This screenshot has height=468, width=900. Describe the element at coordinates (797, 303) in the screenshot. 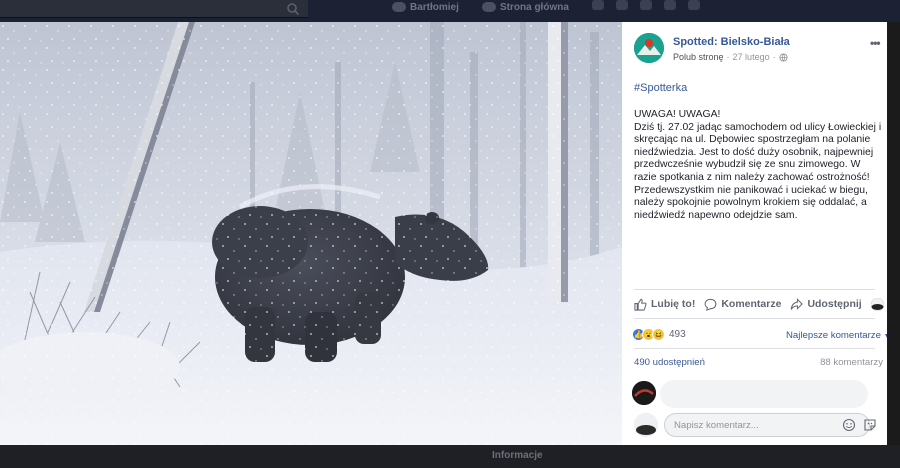

I see `share-icon` at that location.